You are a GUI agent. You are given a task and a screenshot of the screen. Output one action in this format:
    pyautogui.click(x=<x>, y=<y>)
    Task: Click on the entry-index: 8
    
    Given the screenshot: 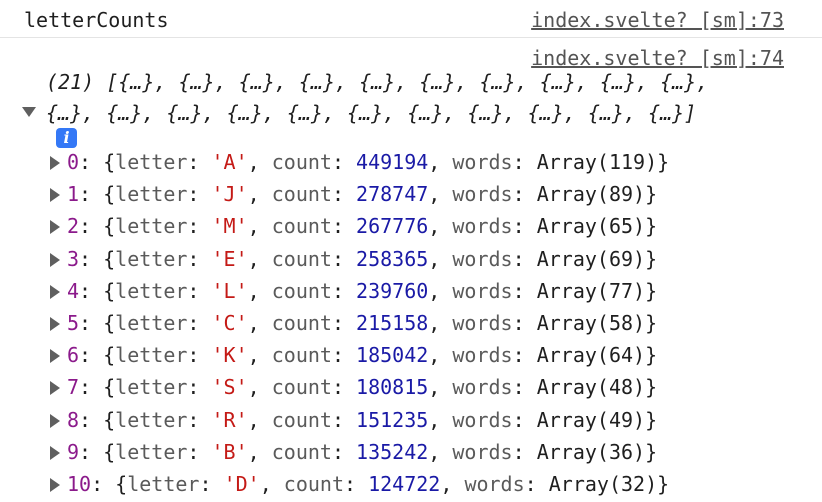 What is the action you would take?
    pyautogui.click(x=73, y=419)
    